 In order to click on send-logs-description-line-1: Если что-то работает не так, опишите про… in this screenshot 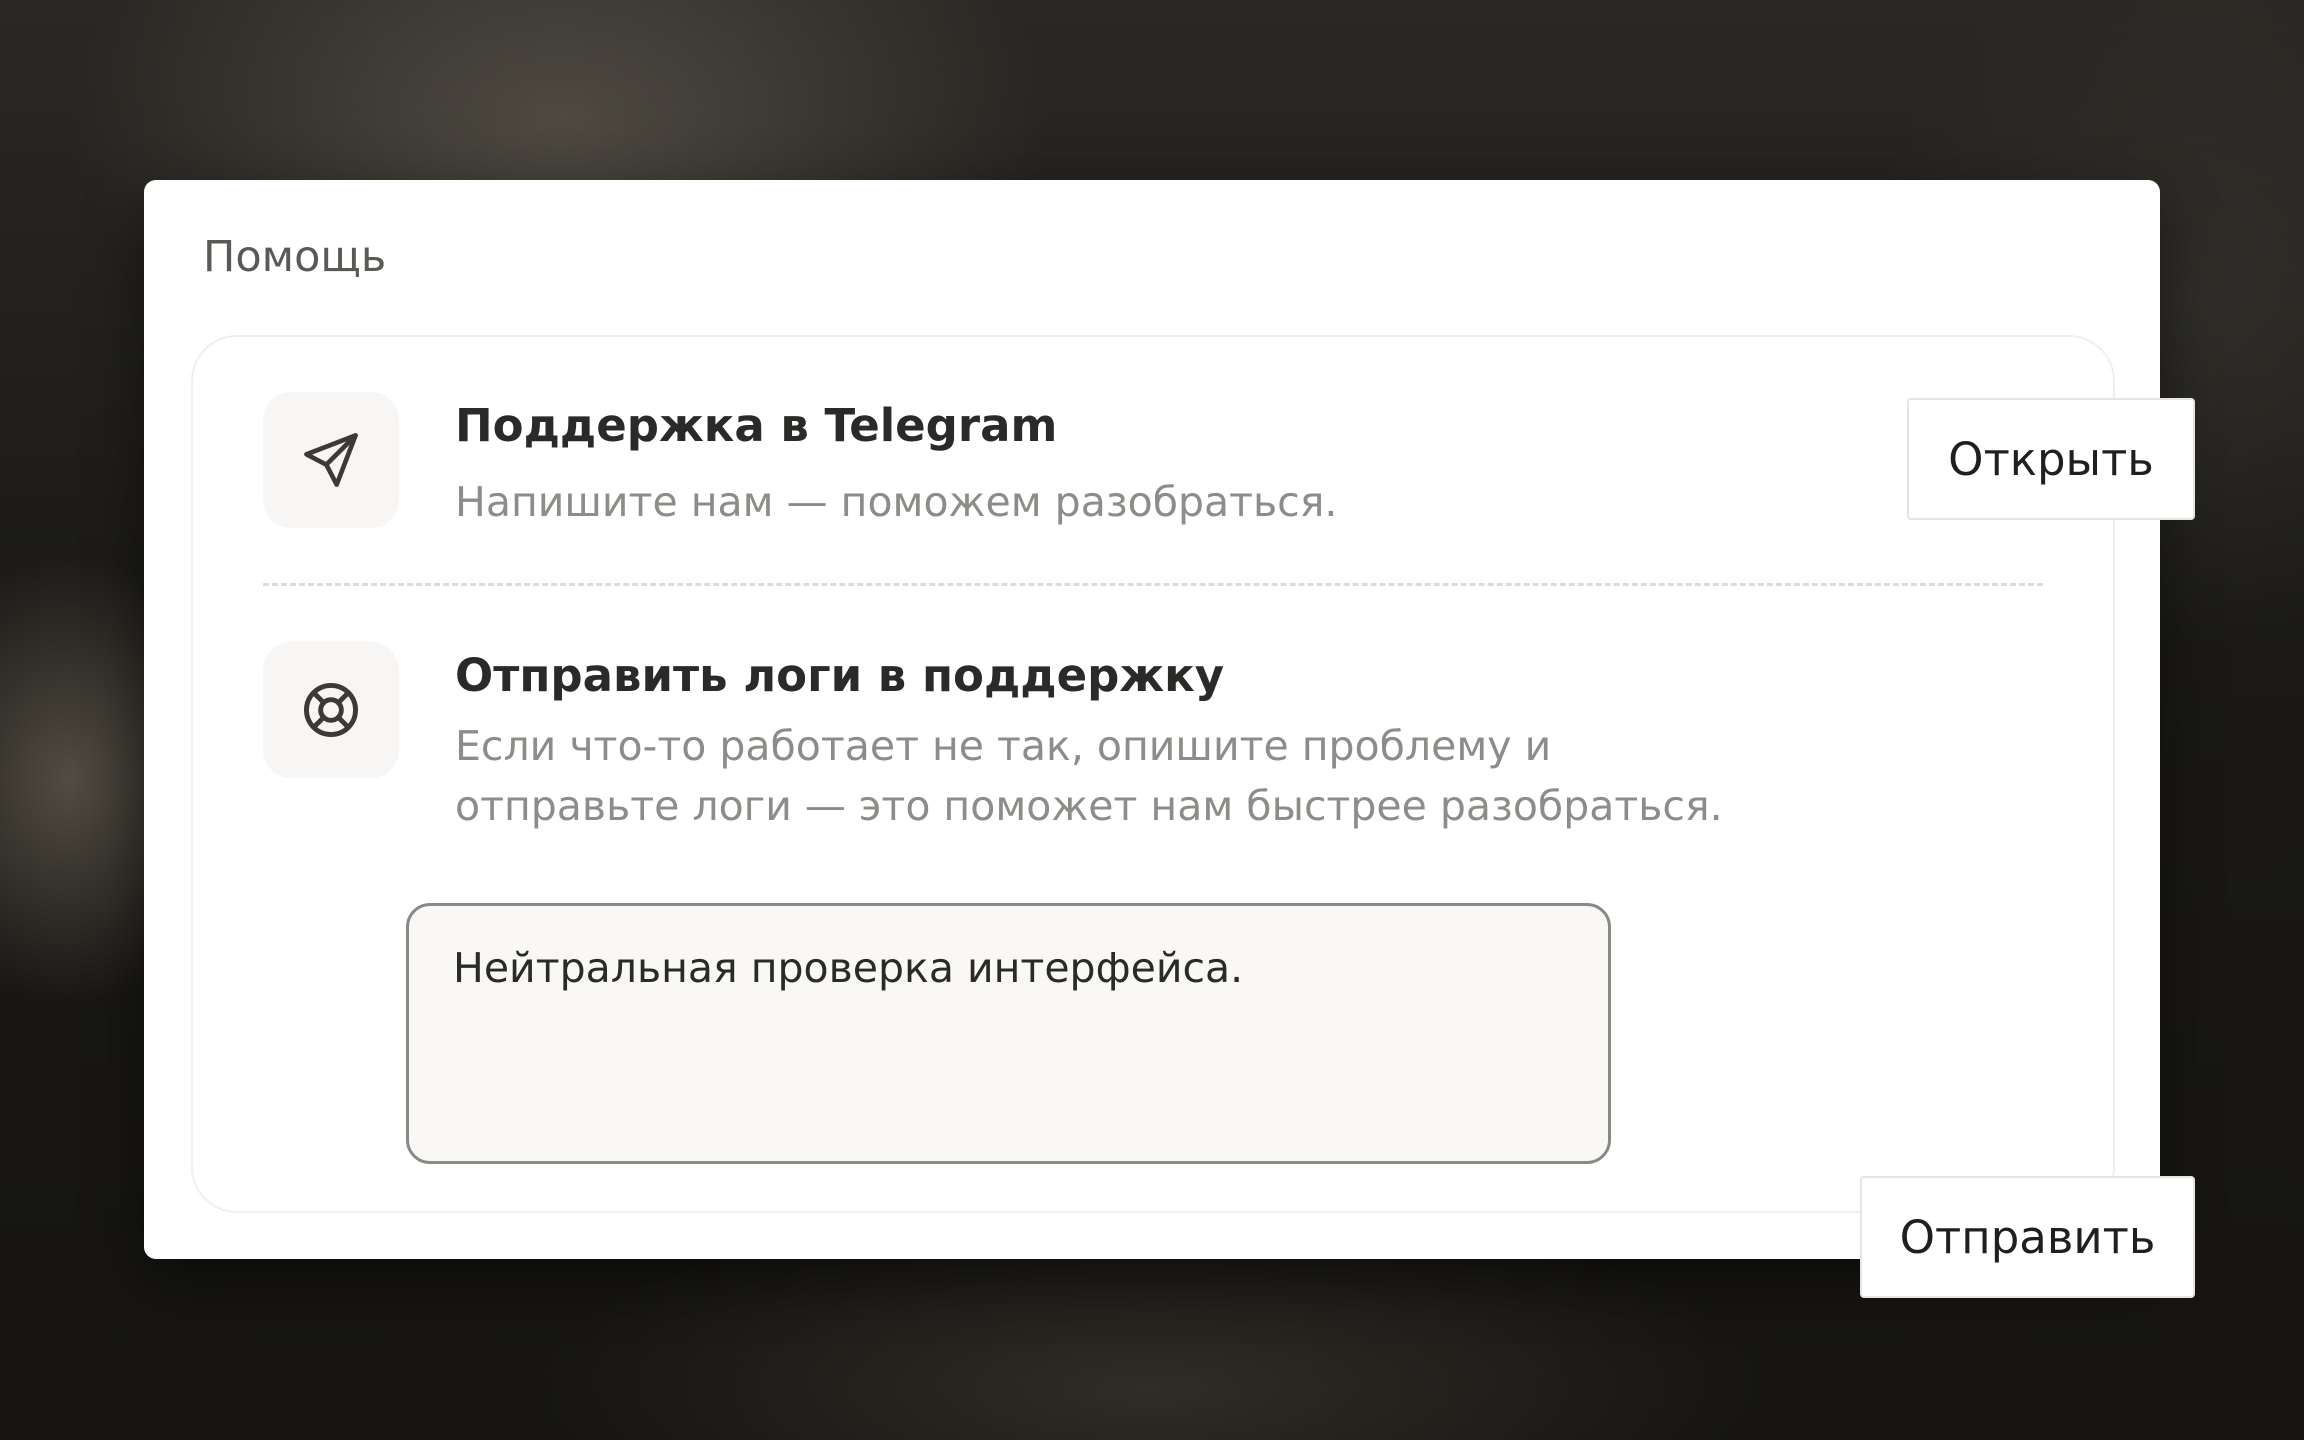, I will do `click(1003, 746)`.